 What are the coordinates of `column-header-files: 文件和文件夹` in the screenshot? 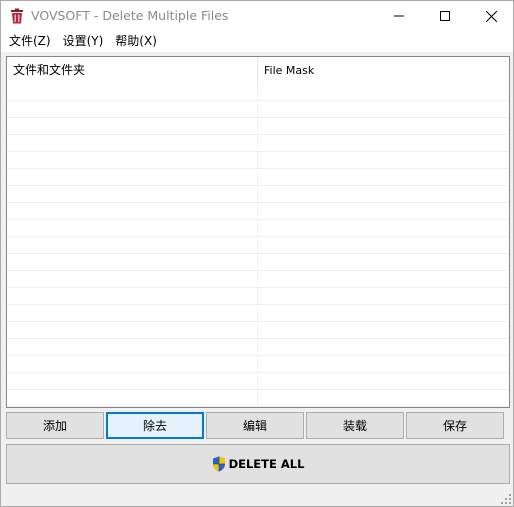 It's located at (132, 70).